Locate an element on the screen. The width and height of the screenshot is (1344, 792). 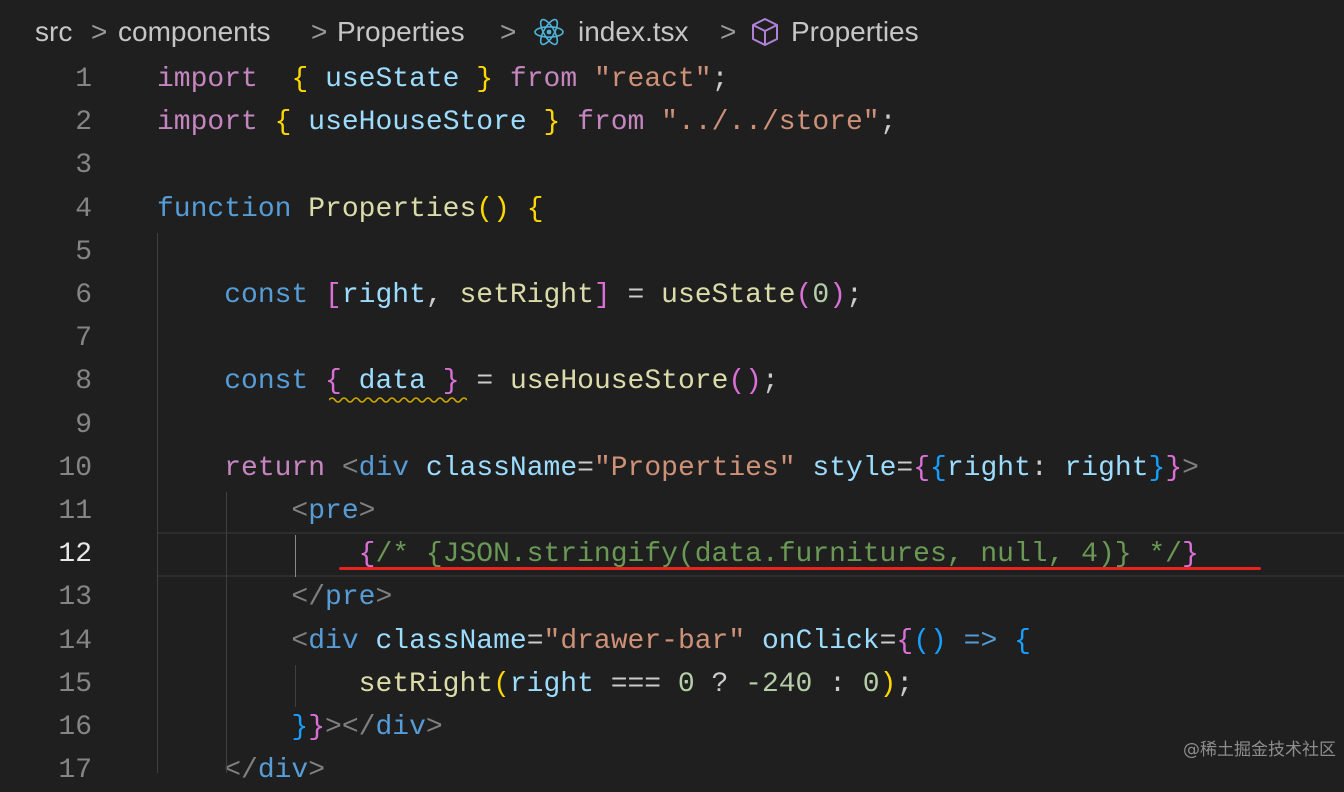
watermark: @稀土掘金技术社区 is located at coordinates (1259, 750).